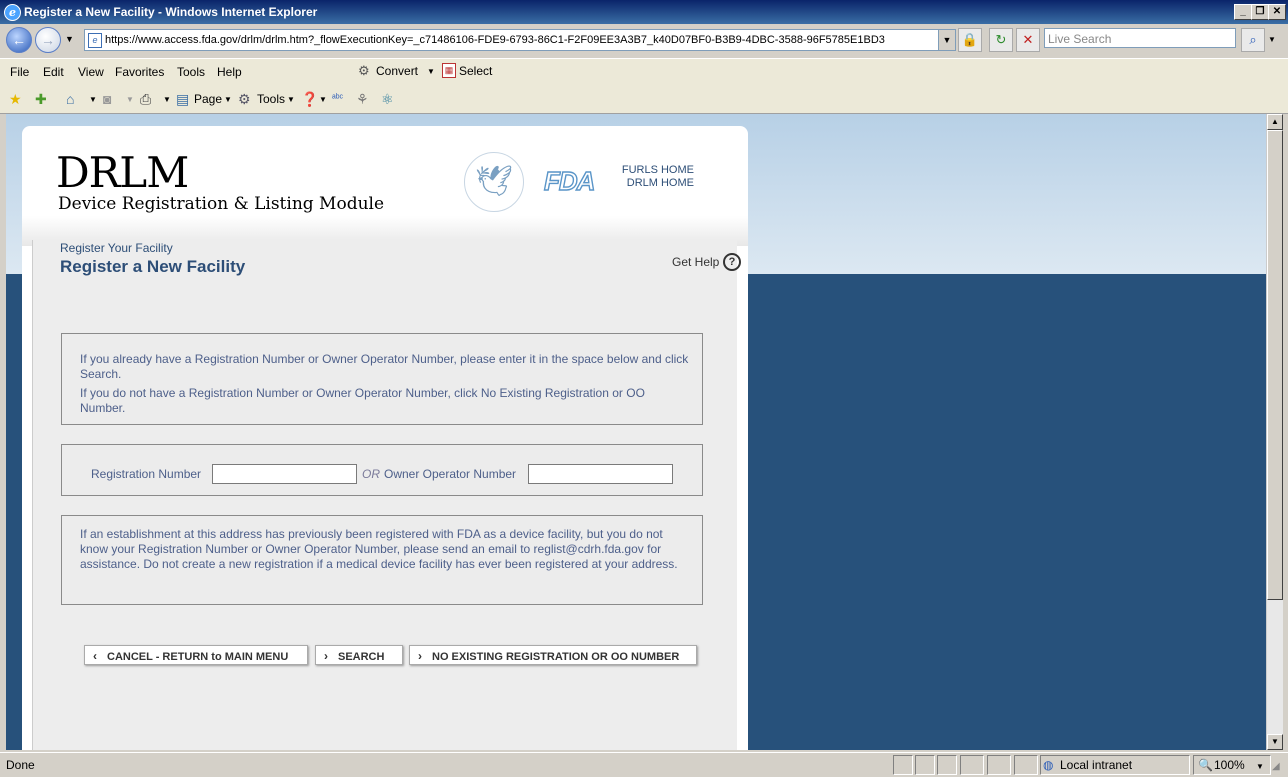 The image size is (1288, 777). I want to click on globe-icon: ◍, so click(1048, 765).